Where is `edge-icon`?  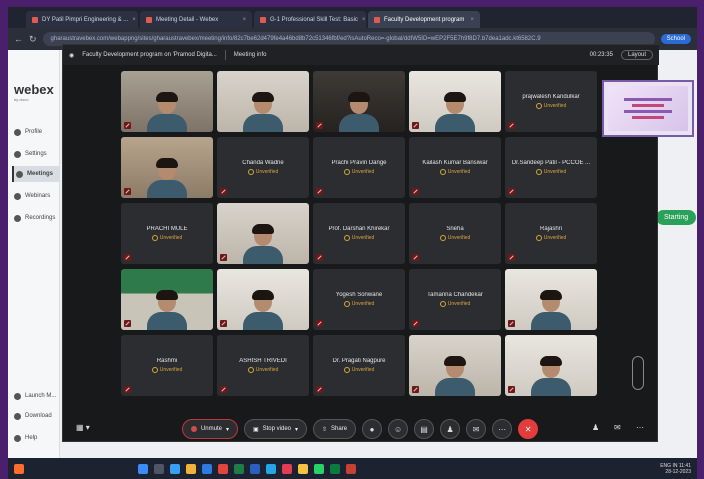 edge-icon is located at coordinates (175, 468).